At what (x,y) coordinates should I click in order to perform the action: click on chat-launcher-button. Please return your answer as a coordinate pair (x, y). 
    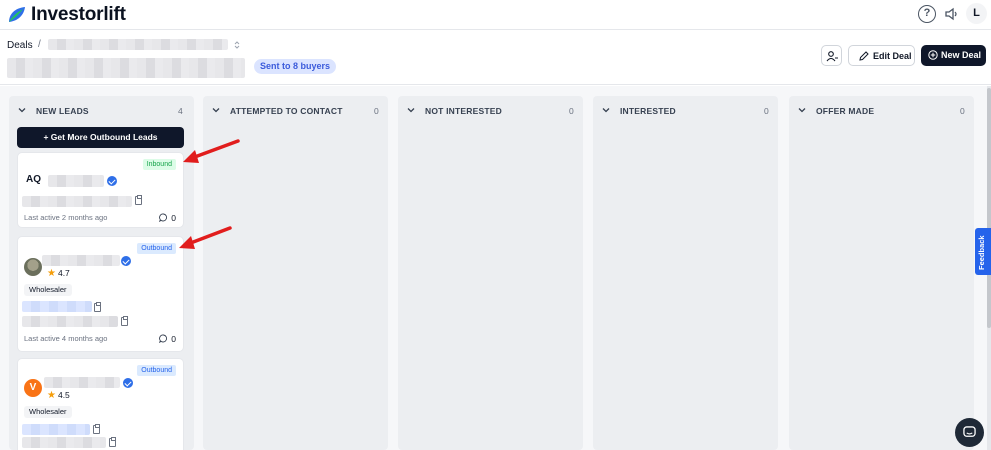
    Looking at the image, I should click on (969, 432).